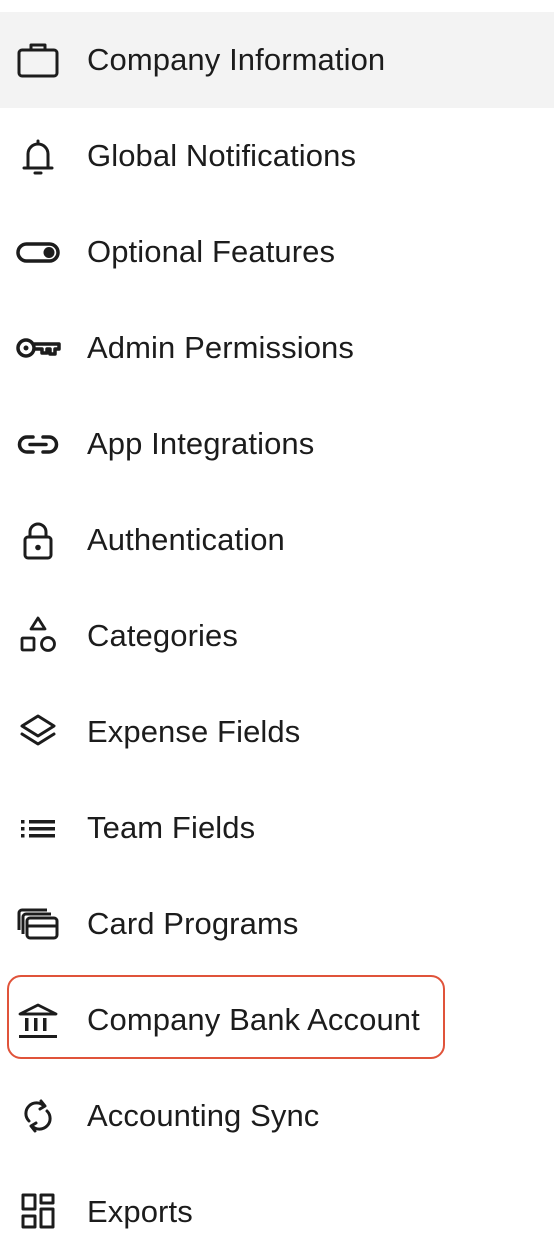 Image resolution: width=554 pixels, height=1260 pixels. What do you see at coordinates (162, 635) in the screenshot?
I see `menu-item-label: Categories` at bounding box center [162, 635].